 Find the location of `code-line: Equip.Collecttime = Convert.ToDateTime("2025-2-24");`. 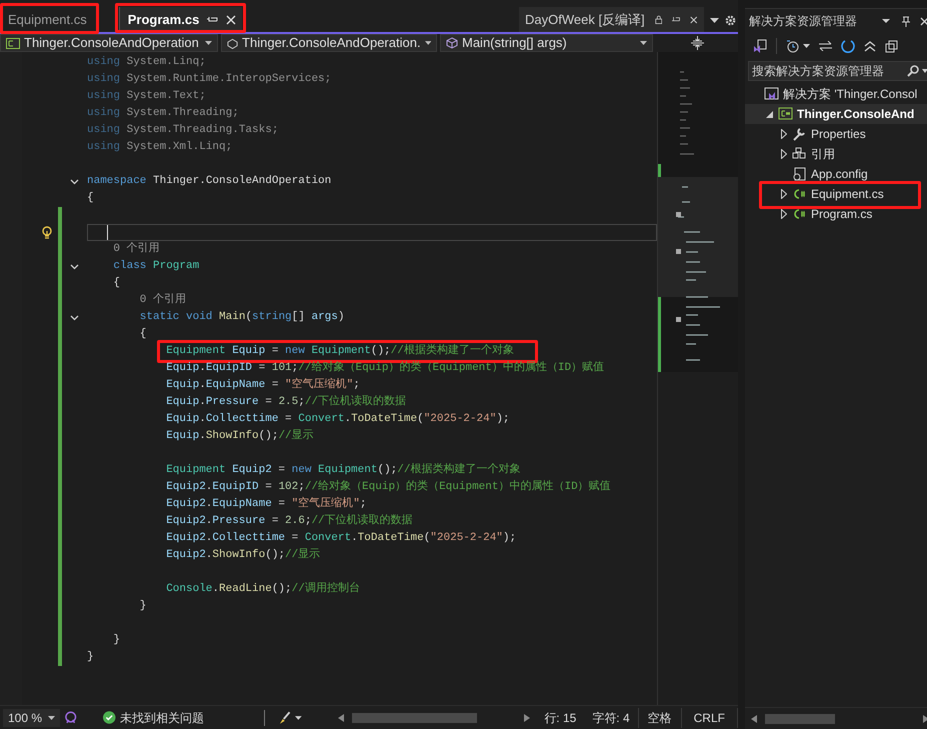

code-line: Equip.Collecttime = Convert.ToDateTime("2025-2-24"); is located at coordinates (338, 419).